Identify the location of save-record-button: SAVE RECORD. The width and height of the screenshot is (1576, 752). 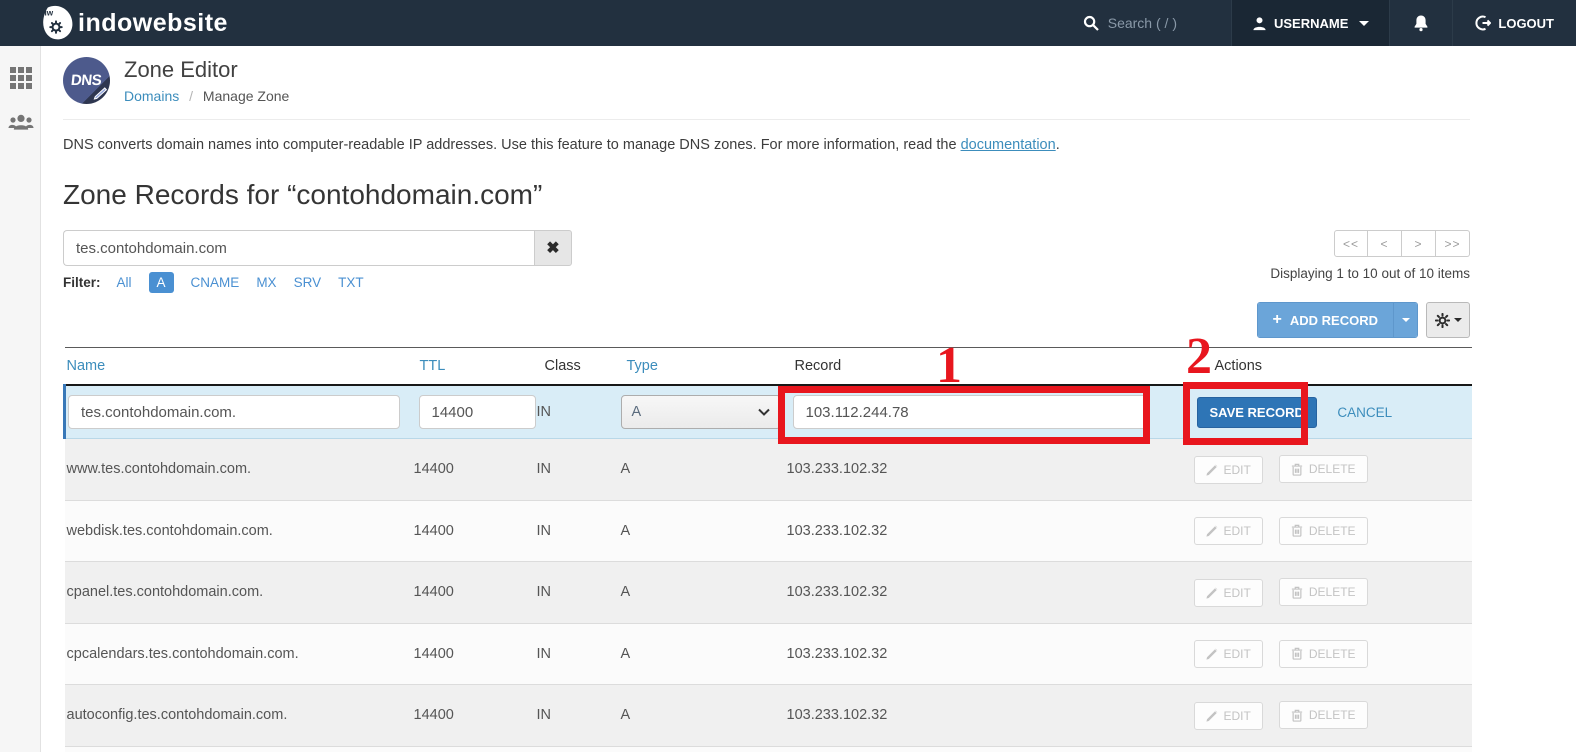
(1256, 412).